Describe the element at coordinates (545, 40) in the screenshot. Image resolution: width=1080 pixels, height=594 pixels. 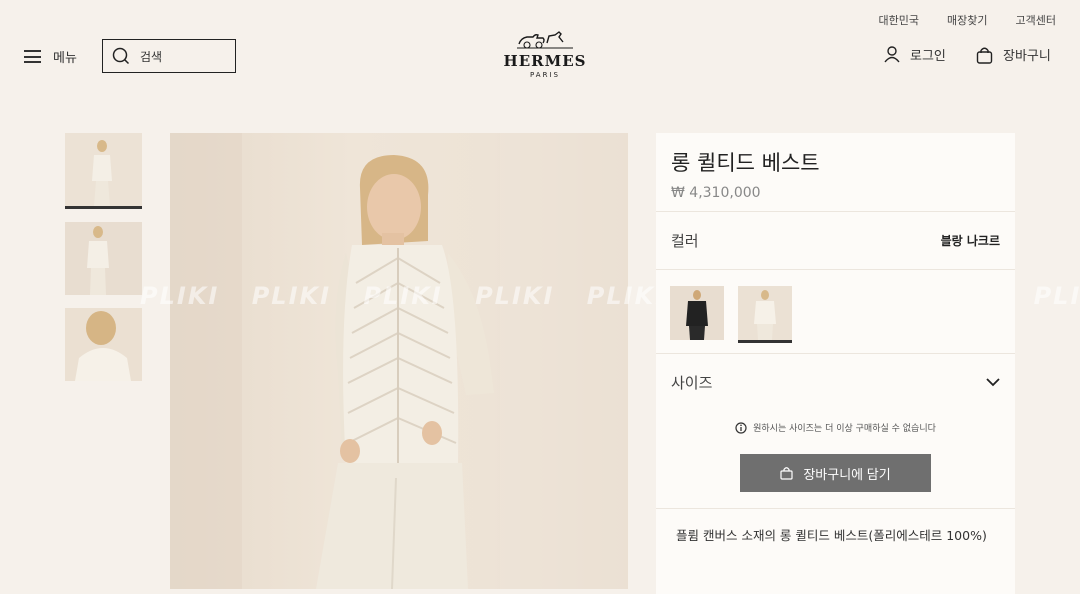
I see `carriage-icon` at that location.